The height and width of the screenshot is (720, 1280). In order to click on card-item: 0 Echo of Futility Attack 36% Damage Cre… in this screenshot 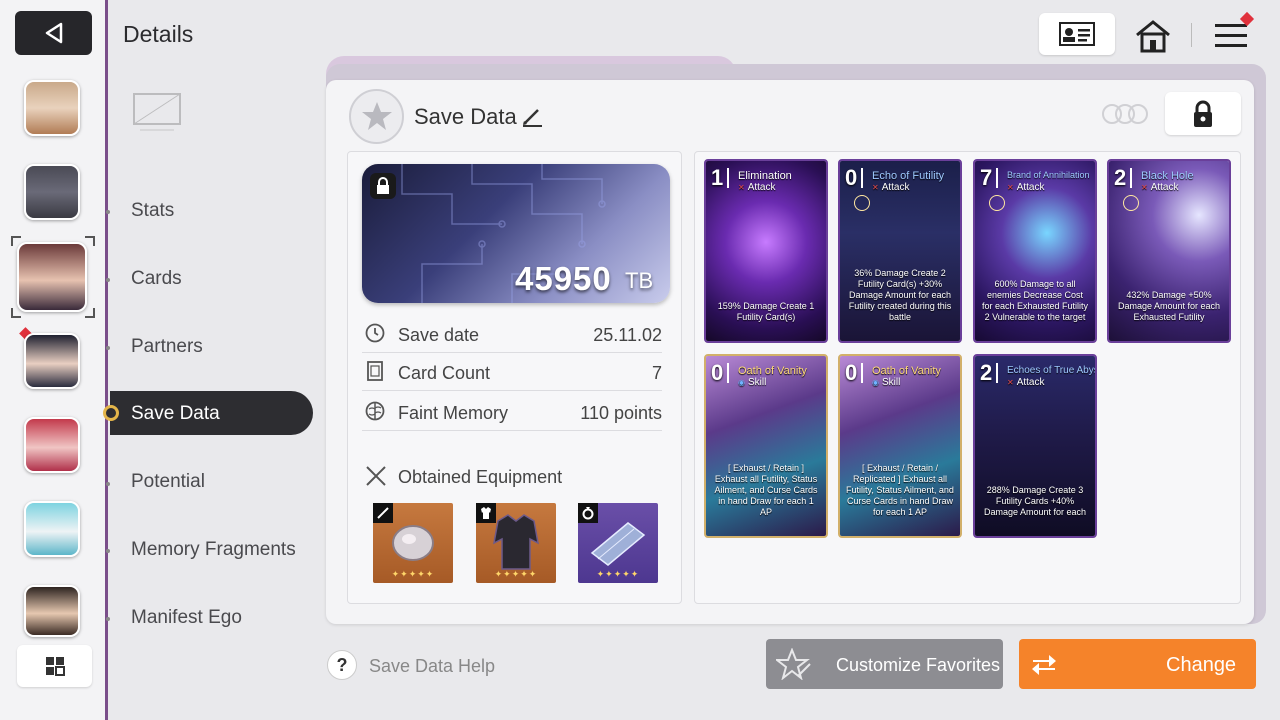, I will do `click(900, 251)`.